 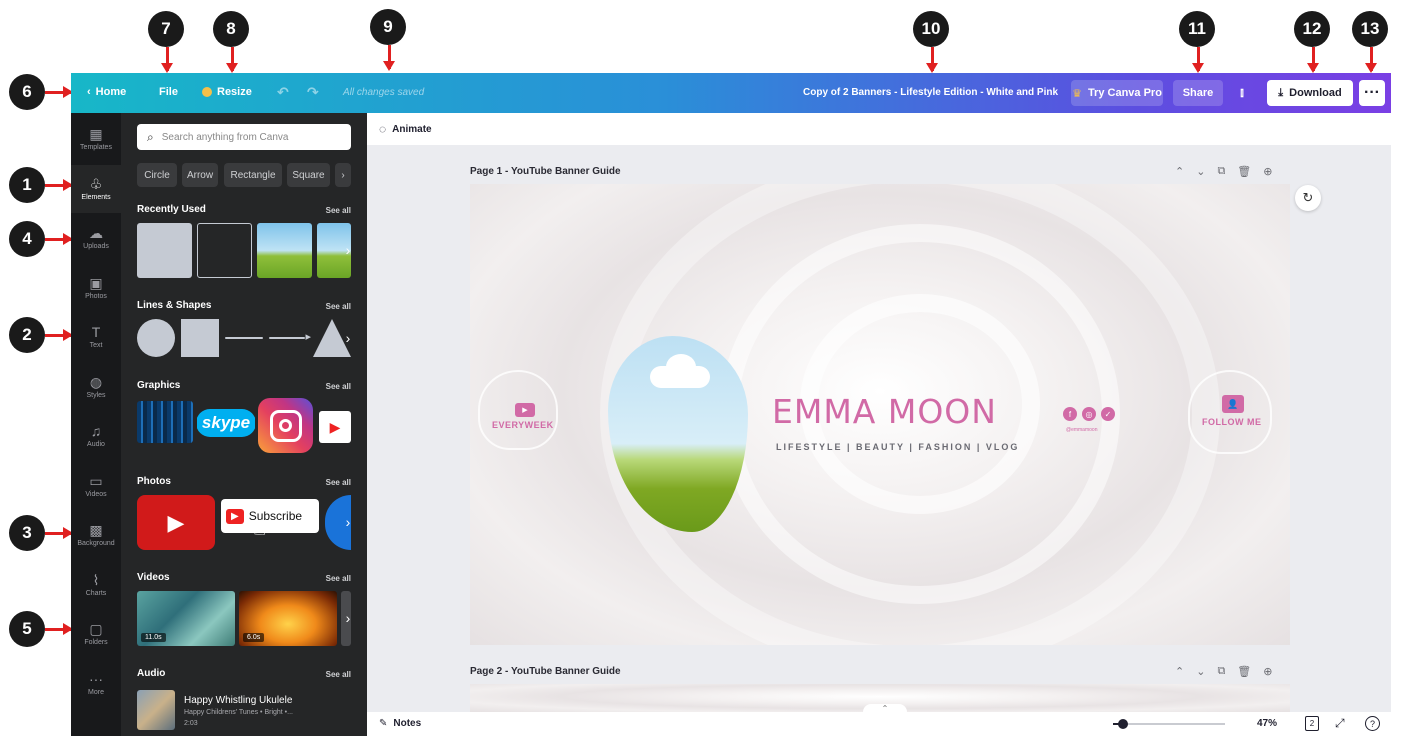 I want to click on recent-landscape-frame, so click(x=284, y=250).